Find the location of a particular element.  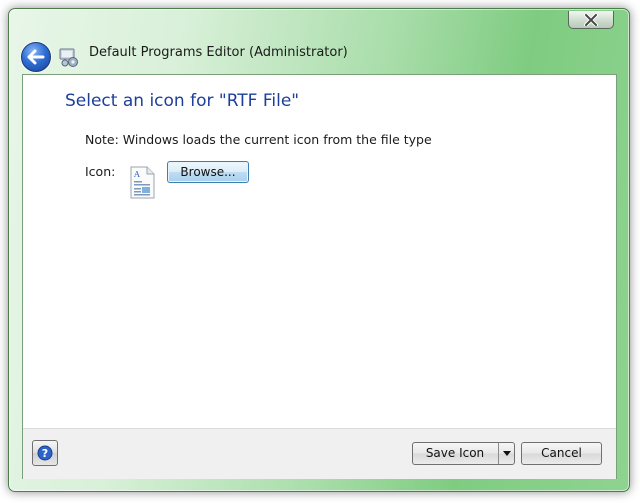

help-button: ? is located at coordinates (45, 453).